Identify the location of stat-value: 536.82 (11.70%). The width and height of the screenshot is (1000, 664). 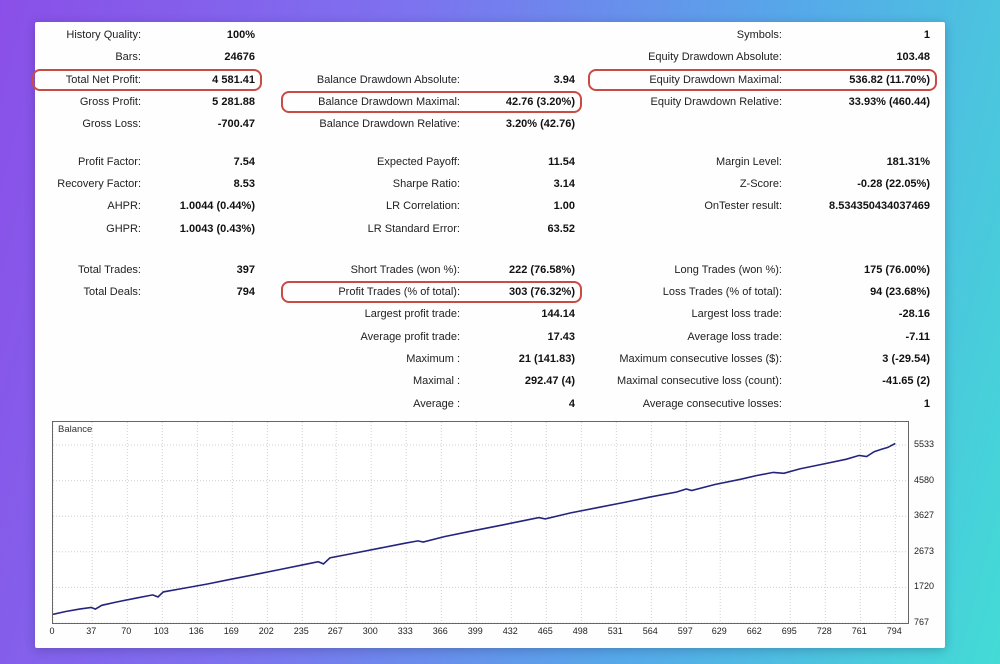
(889, 79).